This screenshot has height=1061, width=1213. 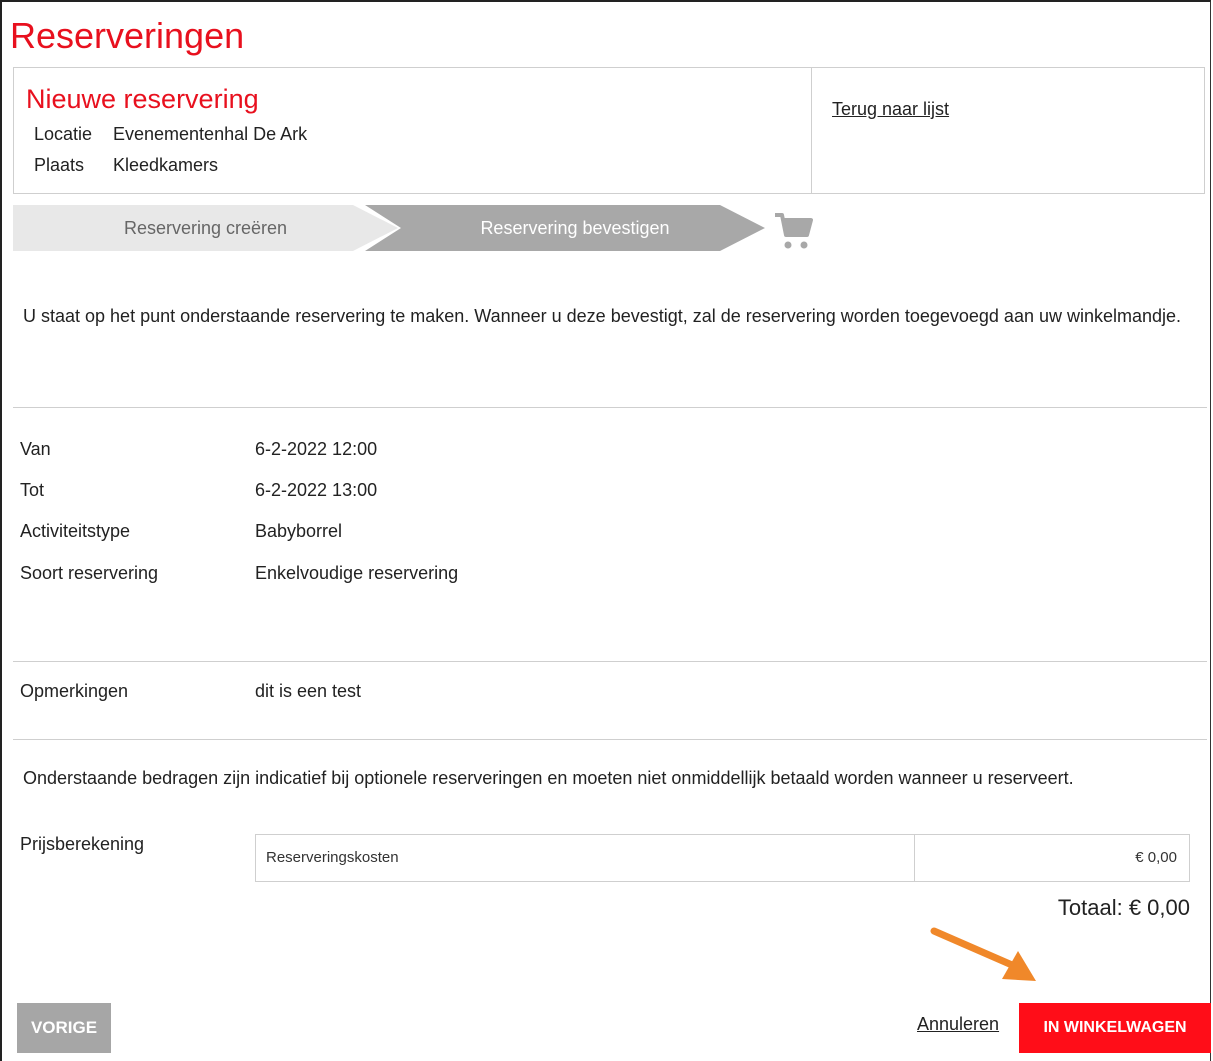 I want to click on detail-row-to: Tot 6-2-2022 13:00, so click(x=198, y=490).